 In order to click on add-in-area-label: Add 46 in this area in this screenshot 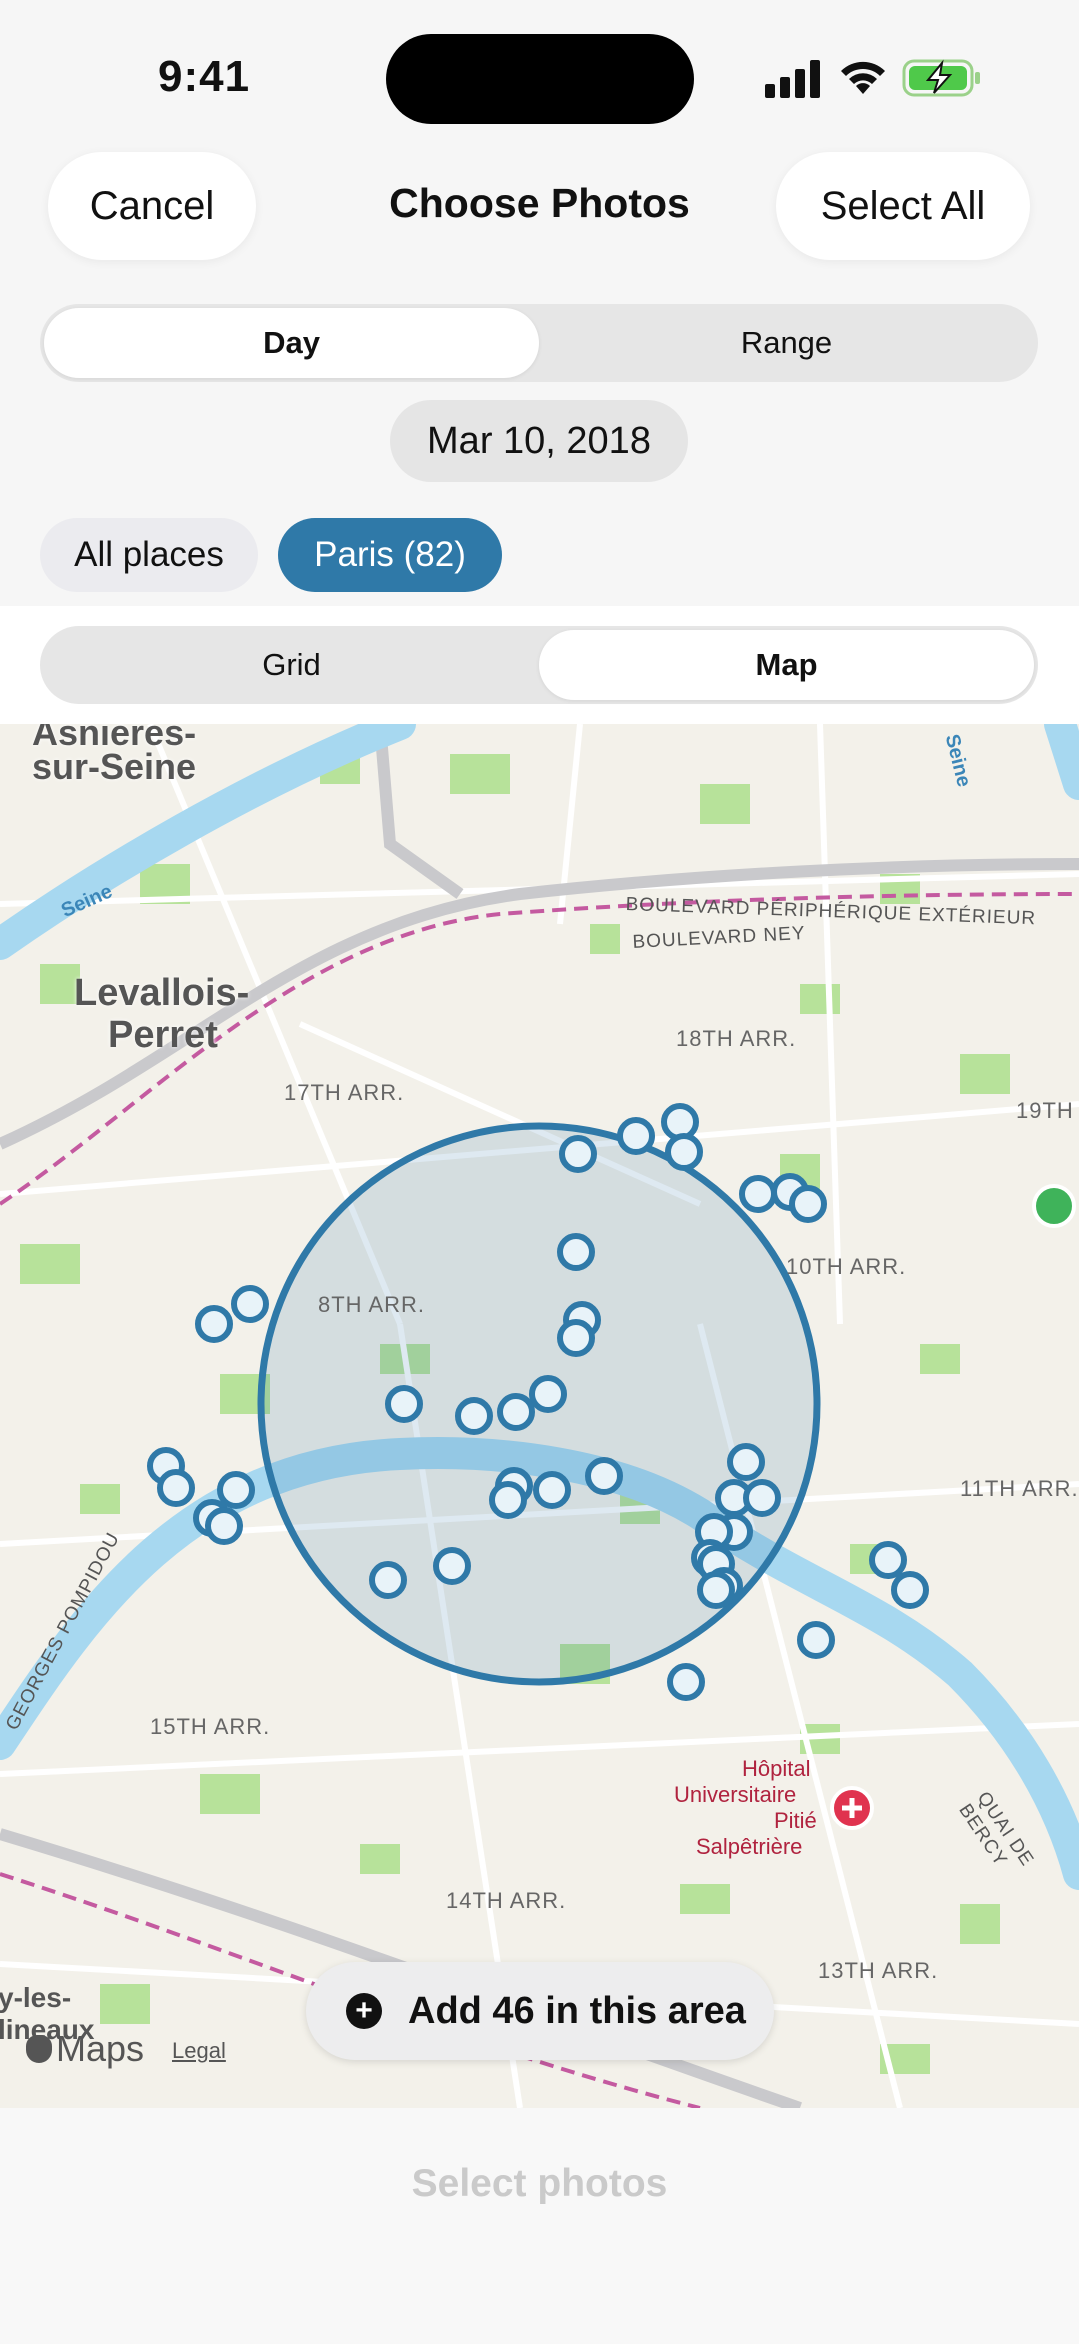, I will do `click(577, 2010)`.